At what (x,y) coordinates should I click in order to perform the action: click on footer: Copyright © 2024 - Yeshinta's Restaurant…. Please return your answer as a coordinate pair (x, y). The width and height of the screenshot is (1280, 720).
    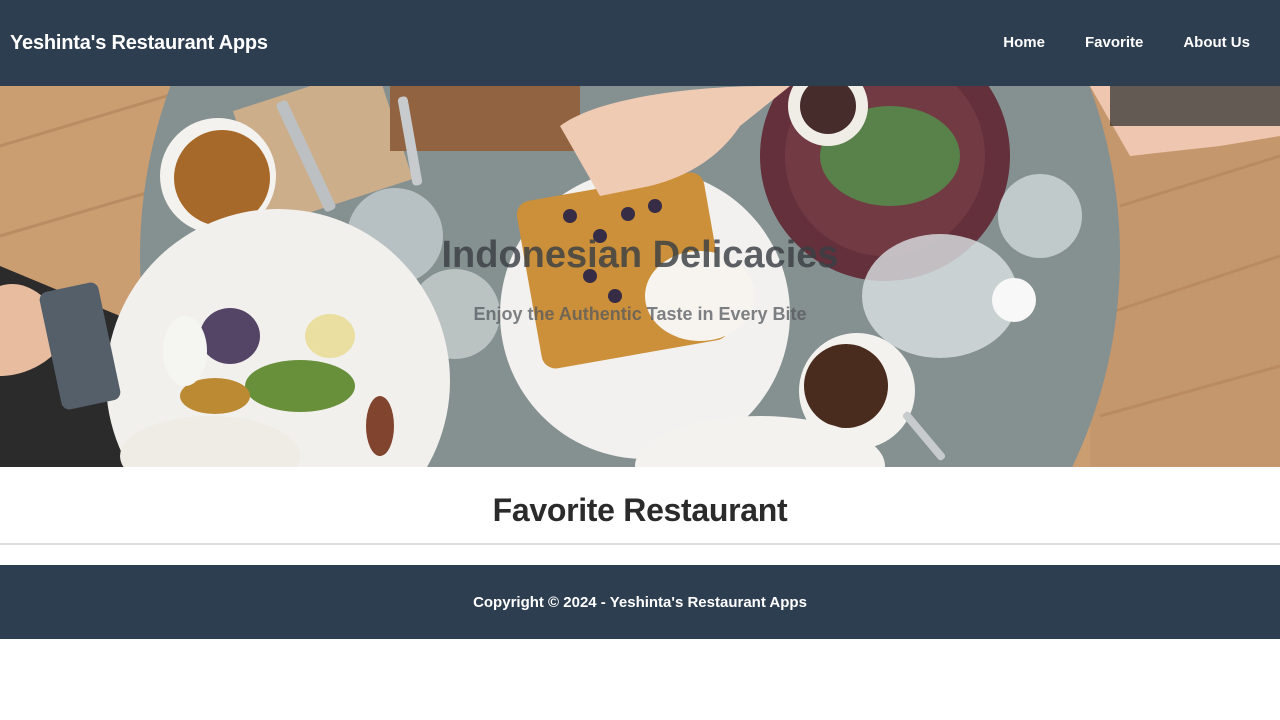
    Looking at the image, I should click on (640, 602).